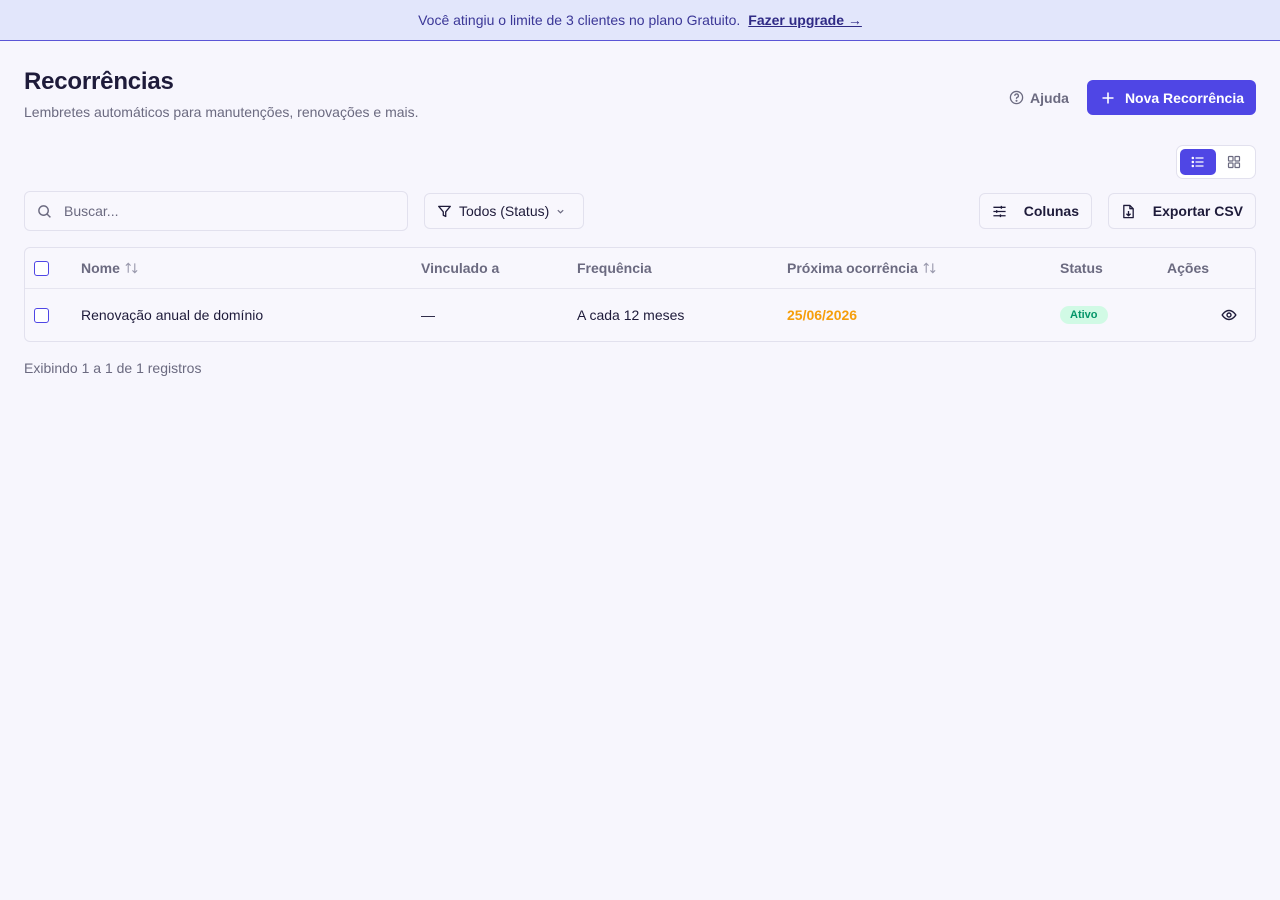 The height and width of the screenshot is (900, 1280). I want to click on sliders-icon, so click(999, 211).